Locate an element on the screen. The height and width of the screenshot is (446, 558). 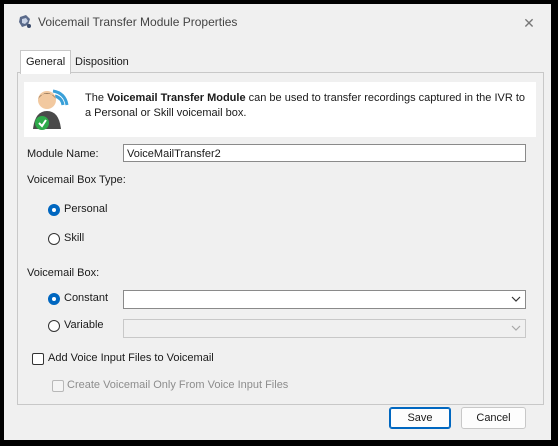
constant-radio is located at coordinates (54, 299).